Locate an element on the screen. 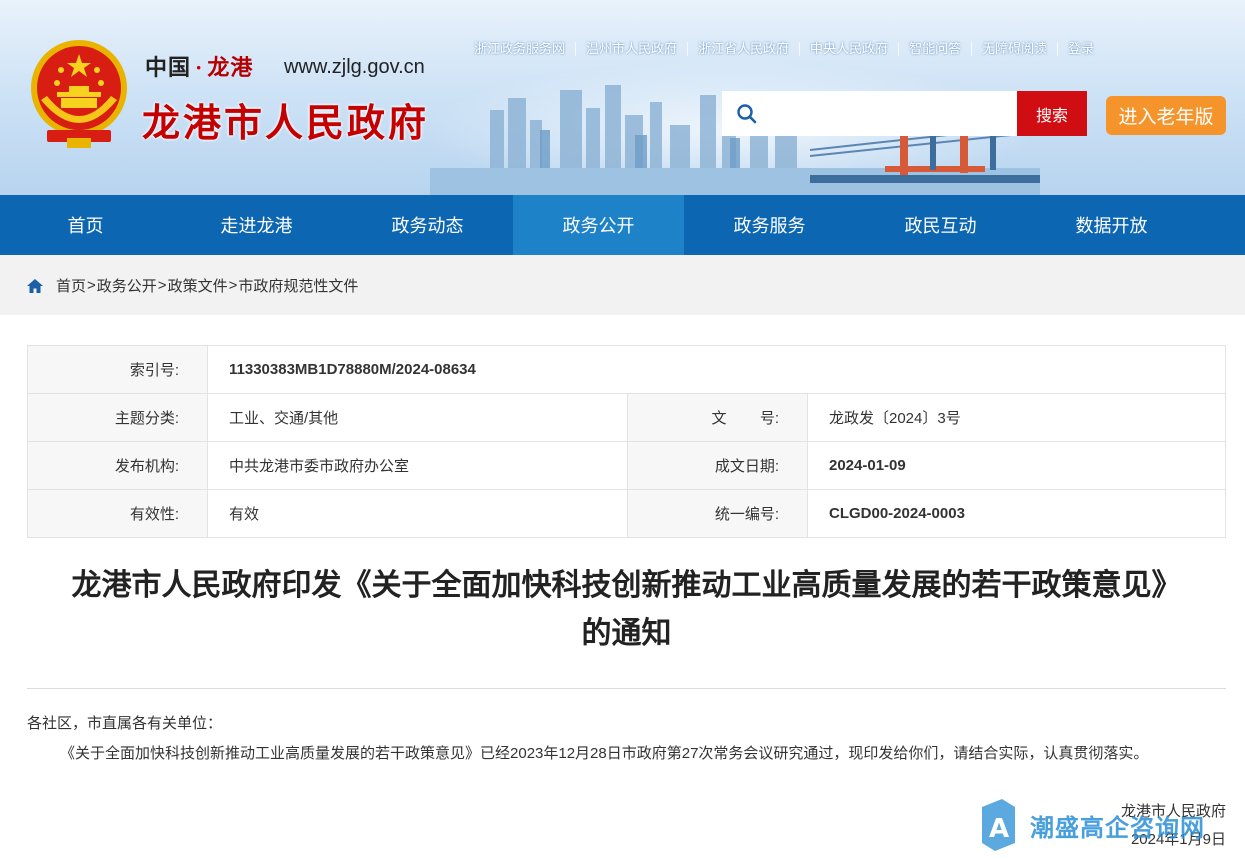 Image resolution: width=1245 pixels, height=859 pixels. meta-row: 有效性: 有效 统一编号: CLGD00-2024-0003 is located at coordinates (626, 513).